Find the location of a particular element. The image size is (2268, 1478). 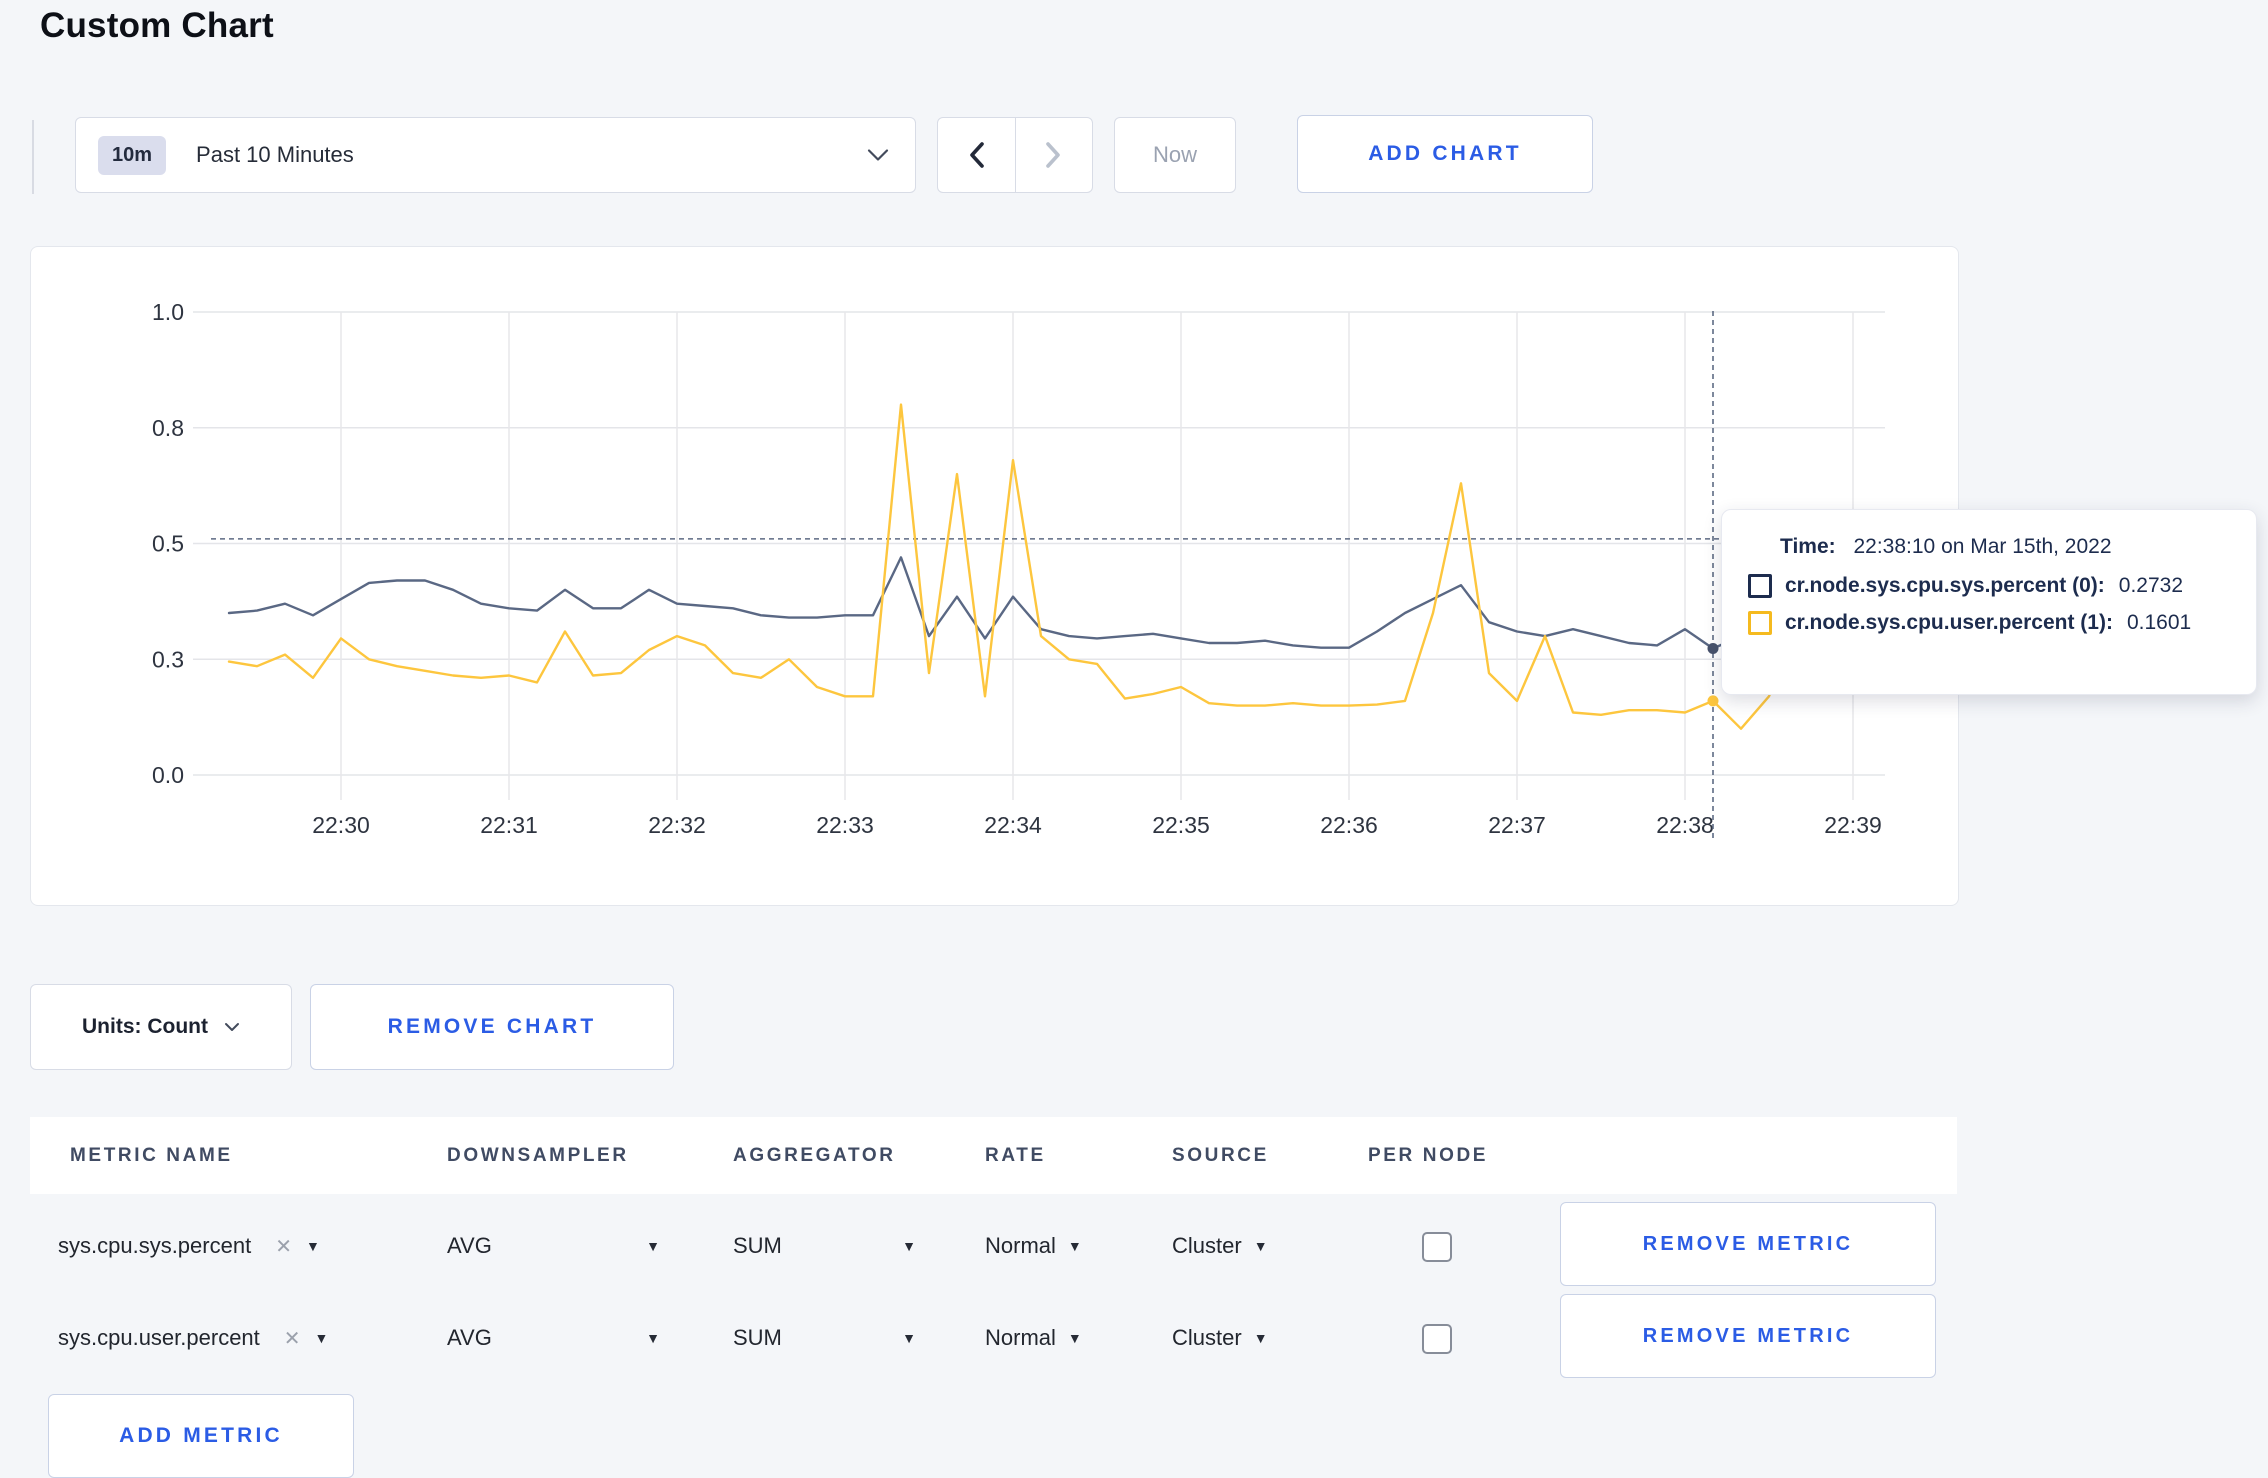

x-tick-label: 22:35 is located at coordinates (1181, 825).